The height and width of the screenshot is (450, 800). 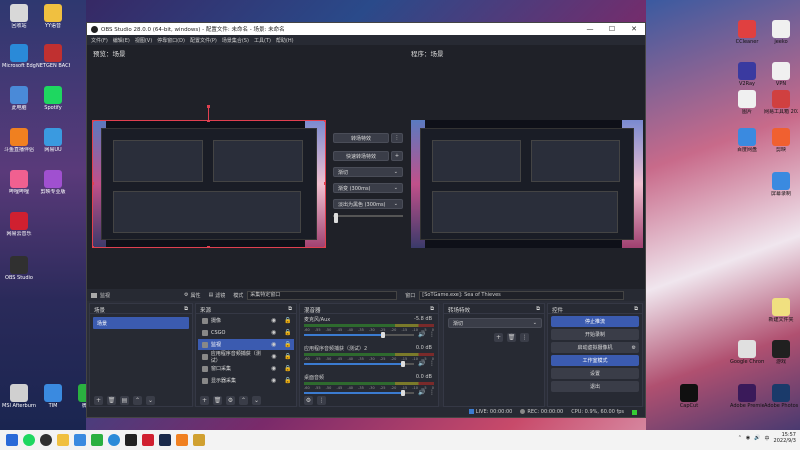 I want to click on maximize-button: ☐, so click(x=612, y=29).